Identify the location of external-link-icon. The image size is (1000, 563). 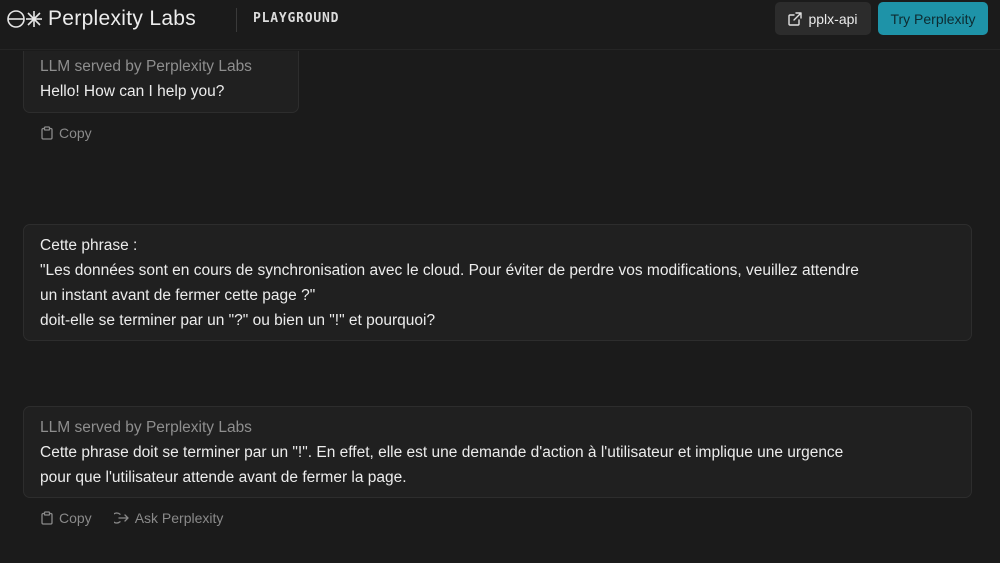
(795, 18).